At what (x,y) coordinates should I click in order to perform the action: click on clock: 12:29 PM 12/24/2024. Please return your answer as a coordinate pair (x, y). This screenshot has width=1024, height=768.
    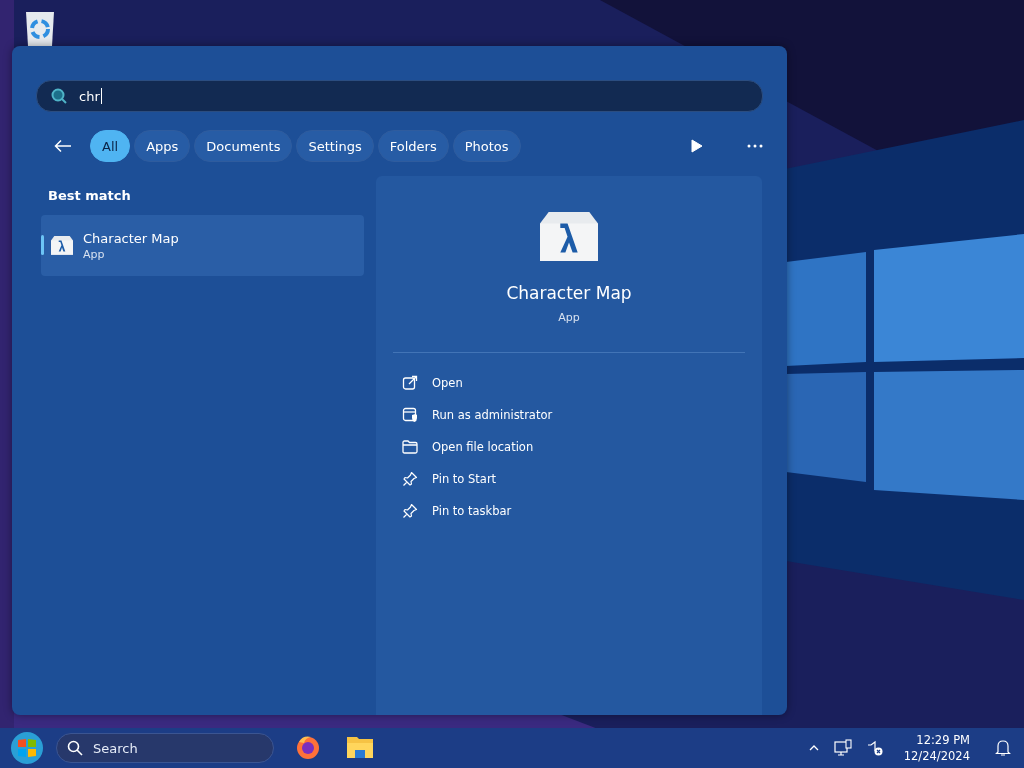
    Looking at the image, I should click on (936, 748).